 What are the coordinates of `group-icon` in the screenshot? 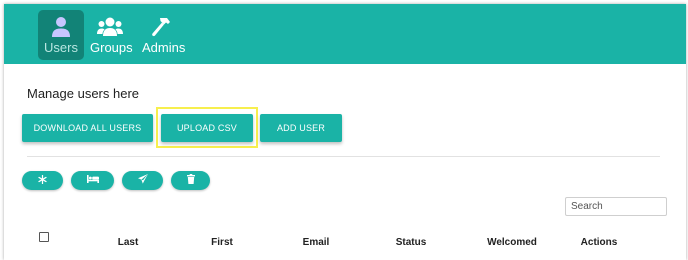 It's located at (110, 26).